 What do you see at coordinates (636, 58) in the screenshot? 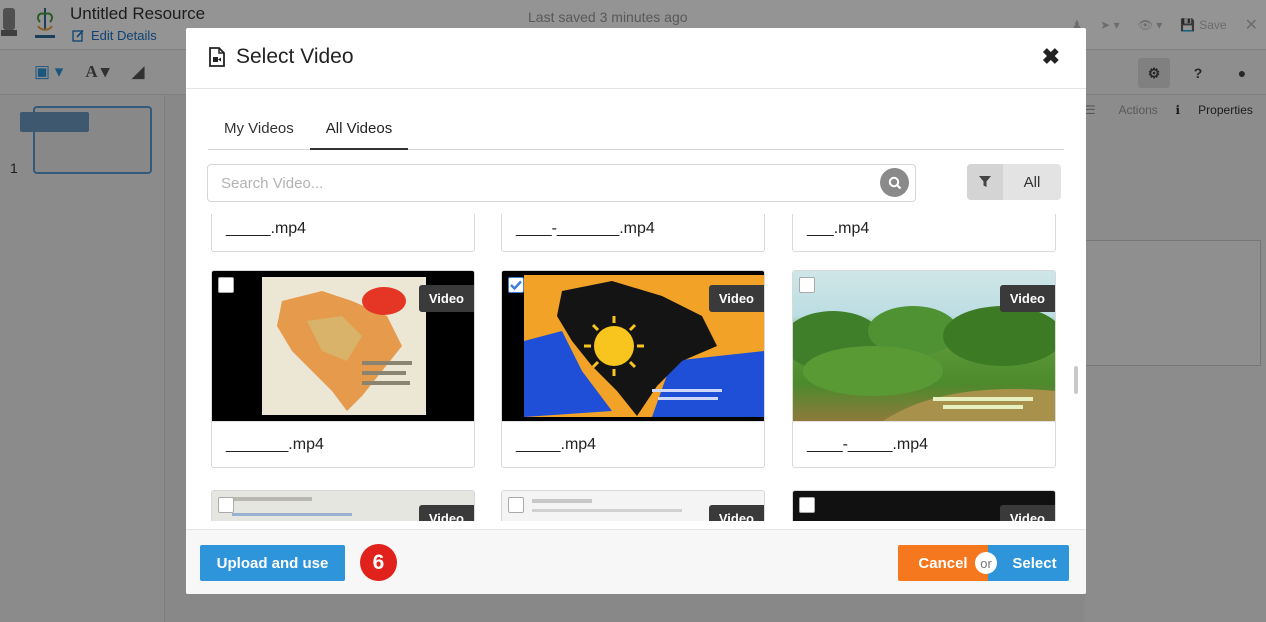
I see `modal-header: Select Video ✖` at bounding box center [636, 58].